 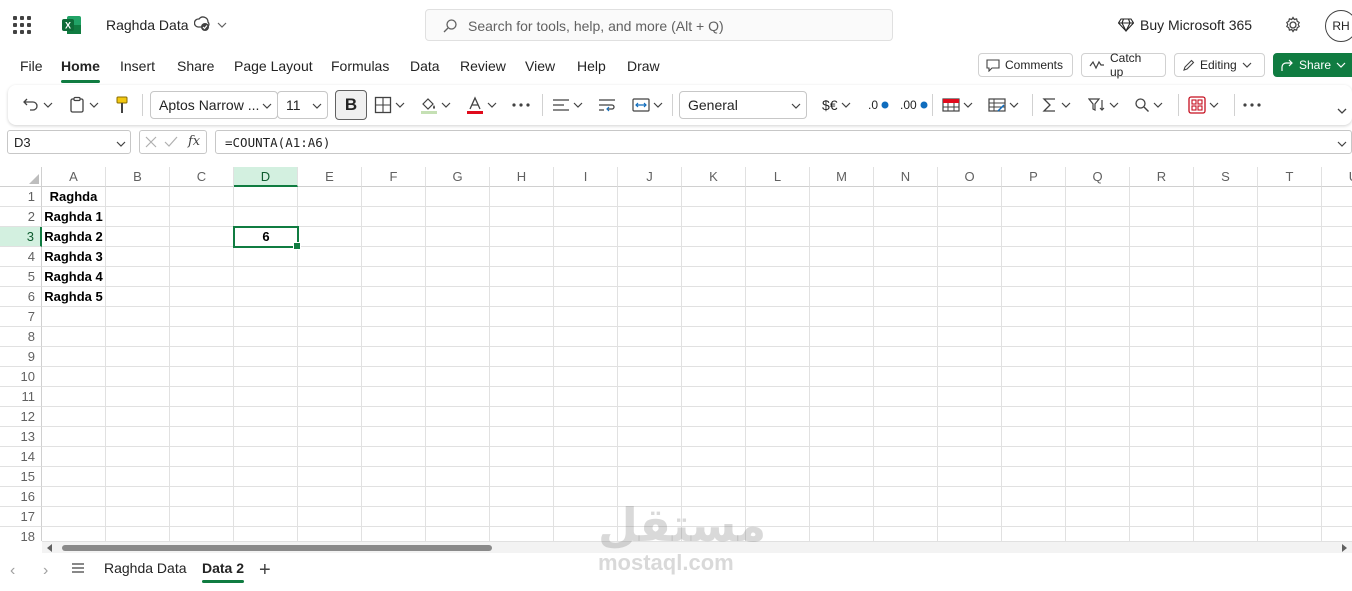 What do you see at coordinates (836, 105) in the screenshot?
I see `currency-format-button: $€` at bounding box center [836, 105].